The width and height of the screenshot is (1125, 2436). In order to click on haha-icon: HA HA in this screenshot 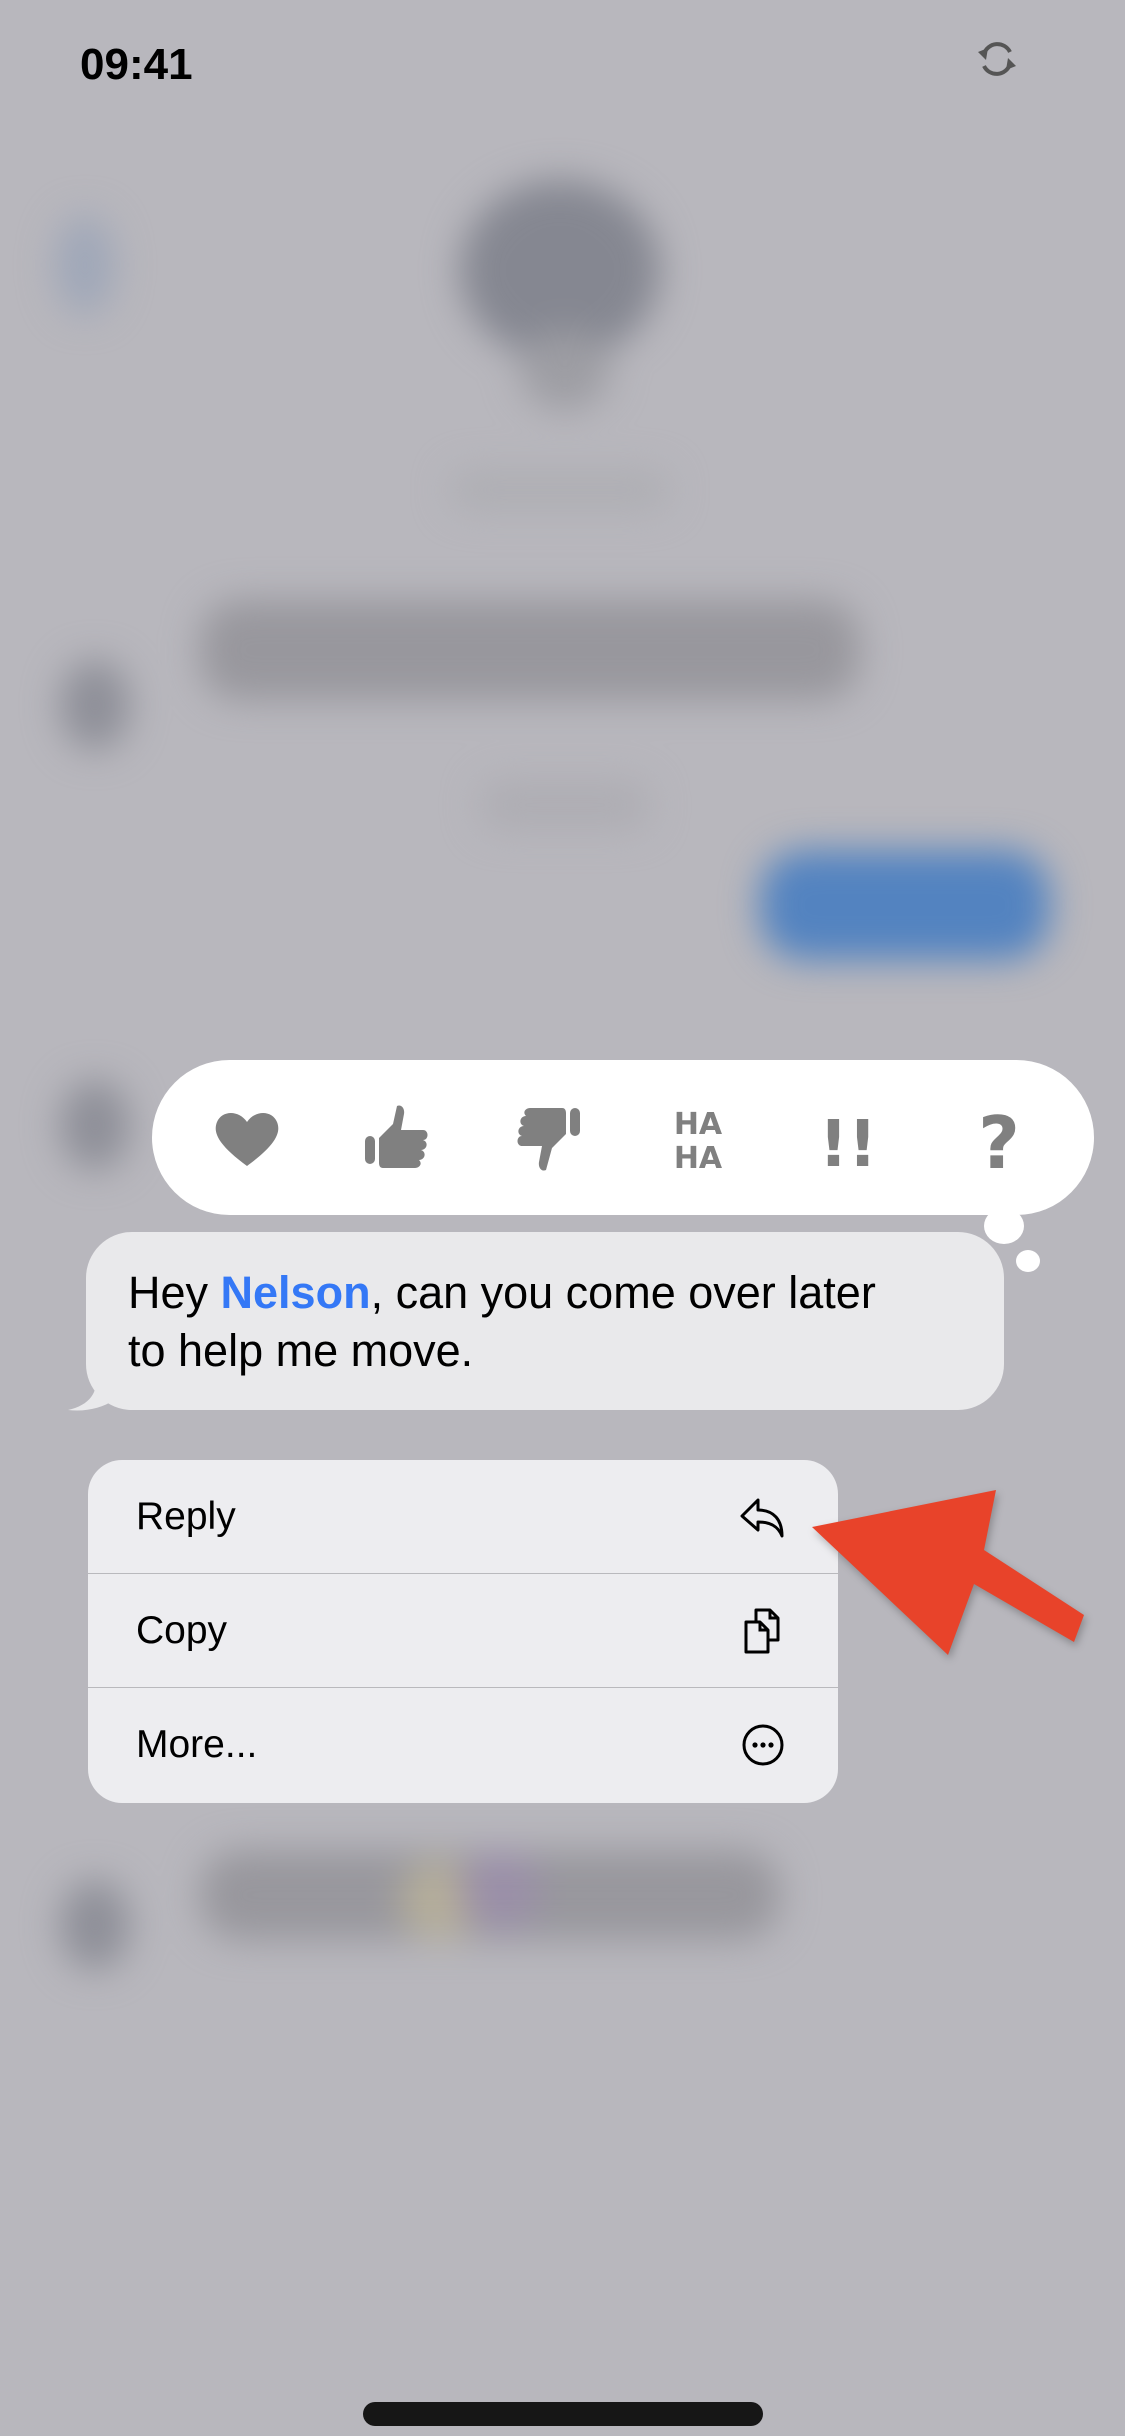, I will do `click(698, 1141)`.